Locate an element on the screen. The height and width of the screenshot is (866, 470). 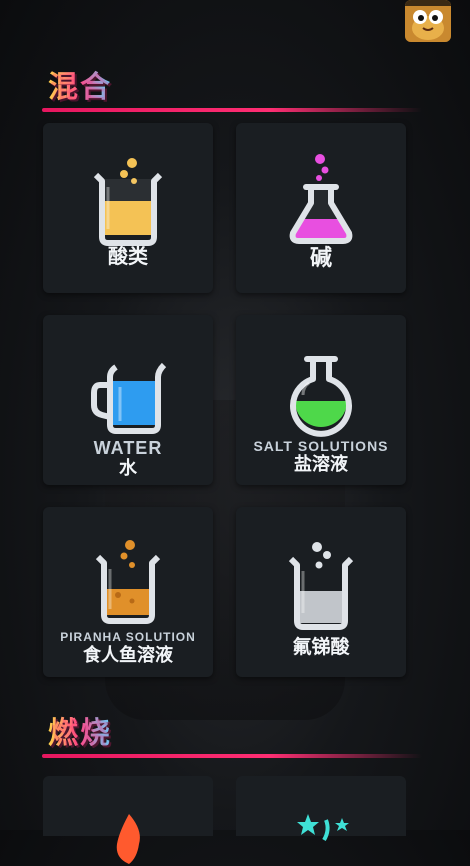
card-piranha-label-en: PIRANHA SOLUTION is located at coordinates (128, 637).